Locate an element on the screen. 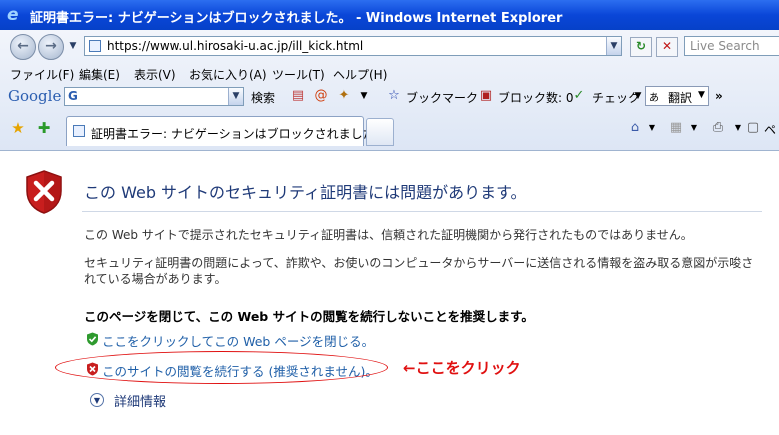 The image size is (779, 435). google-search-input: G ▼ is located at coordinates (154, 96).